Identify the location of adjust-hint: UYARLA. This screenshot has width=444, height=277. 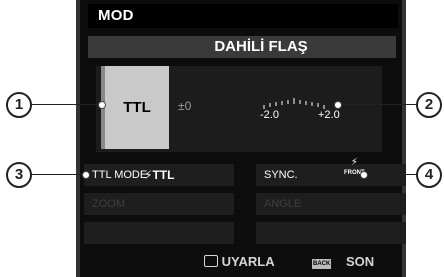
(239, 261).